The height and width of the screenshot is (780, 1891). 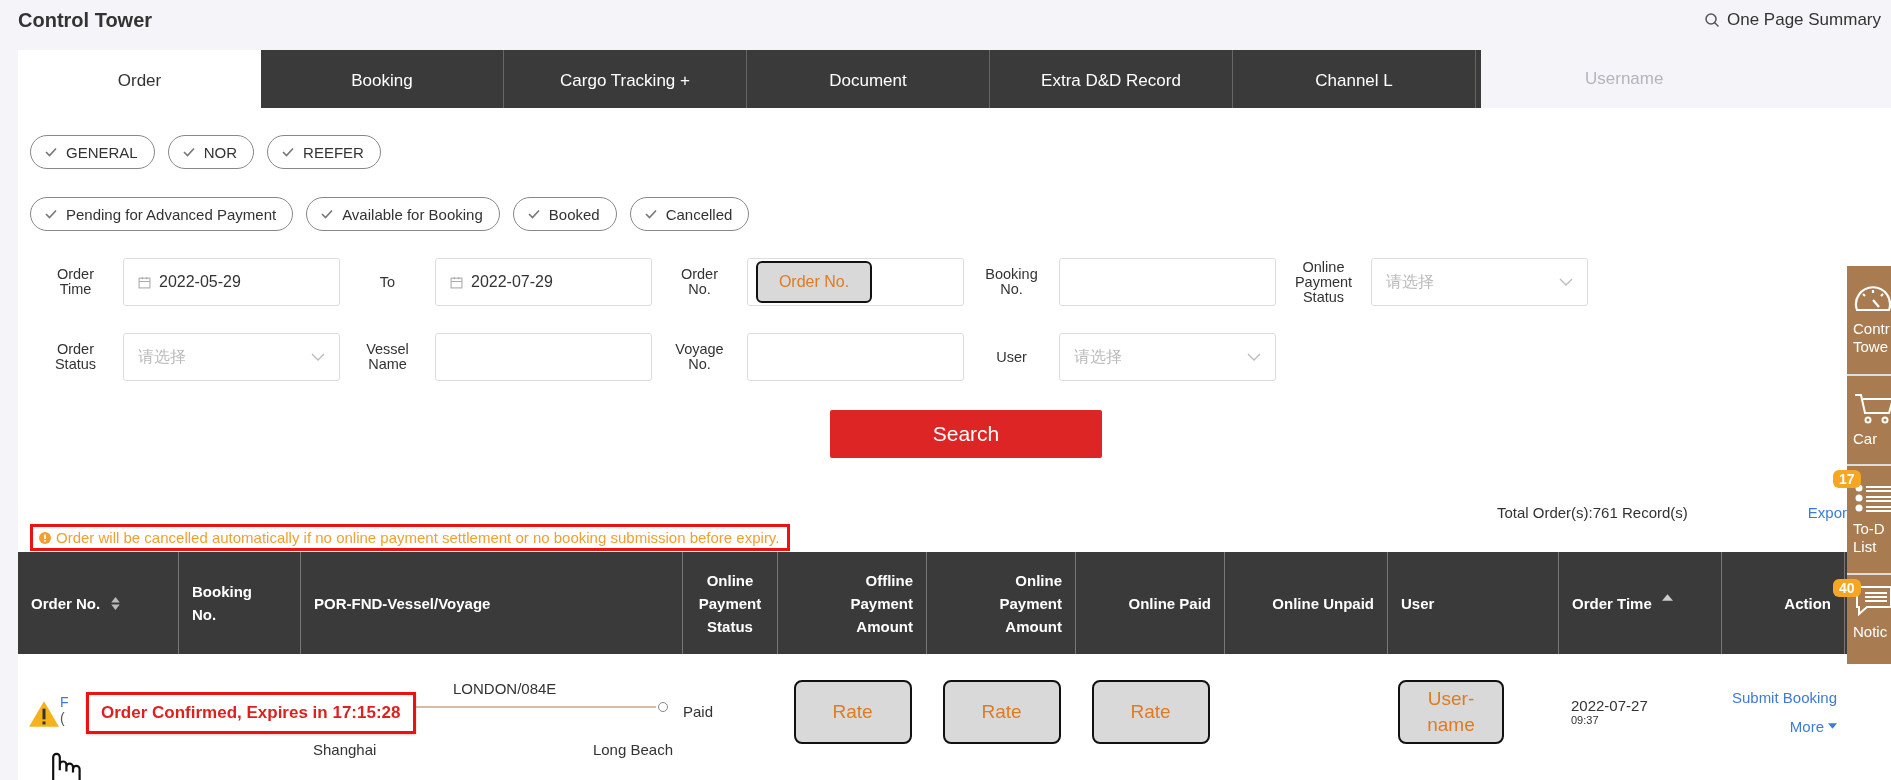 What do you see at coordinates (1869, 321) in the screenshot?
I see `sidebar-item: Contr Towe` at bounding box center [1869, 321].